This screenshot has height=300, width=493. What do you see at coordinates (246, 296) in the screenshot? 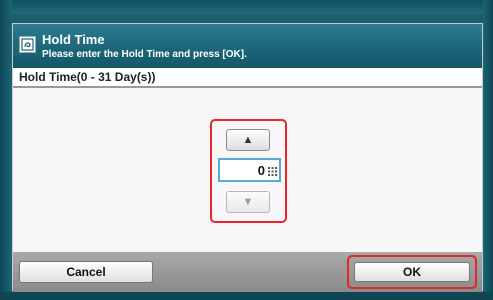
I see `device-bezel-bottom` at bounding box center [246, 296].